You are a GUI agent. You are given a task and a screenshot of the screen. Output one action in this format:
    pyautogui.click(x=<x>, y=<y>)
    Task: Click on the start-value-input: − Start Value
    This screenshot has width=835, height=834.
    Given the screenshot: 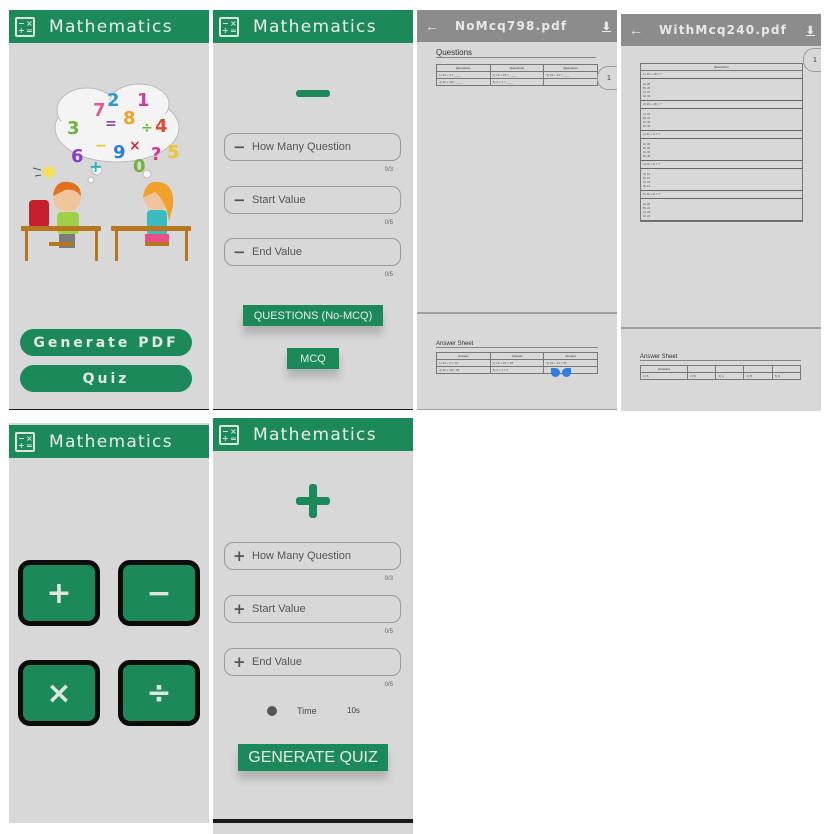 What is the action you would take?
    pyautogui.click(x=312, y=200)
    